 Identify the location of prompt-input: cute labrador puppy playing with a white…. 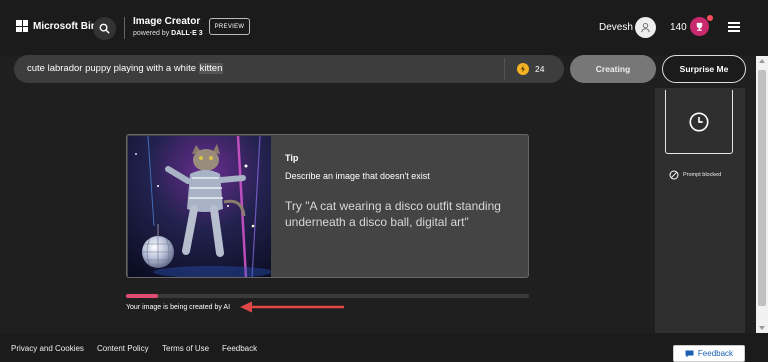
(289, 69).